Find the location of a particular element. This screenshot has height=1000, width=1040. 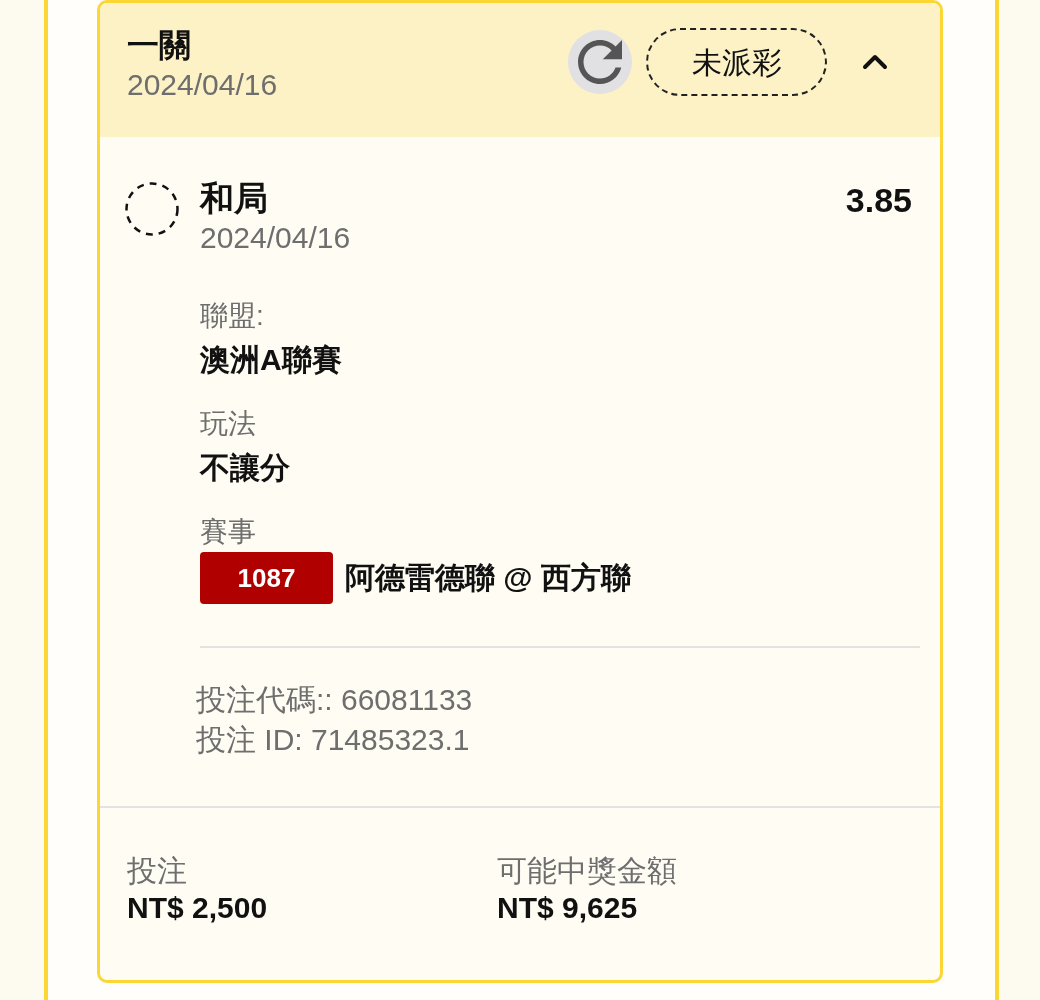

selection-date: 2024/04/16 is located at coordinates (275, 238).